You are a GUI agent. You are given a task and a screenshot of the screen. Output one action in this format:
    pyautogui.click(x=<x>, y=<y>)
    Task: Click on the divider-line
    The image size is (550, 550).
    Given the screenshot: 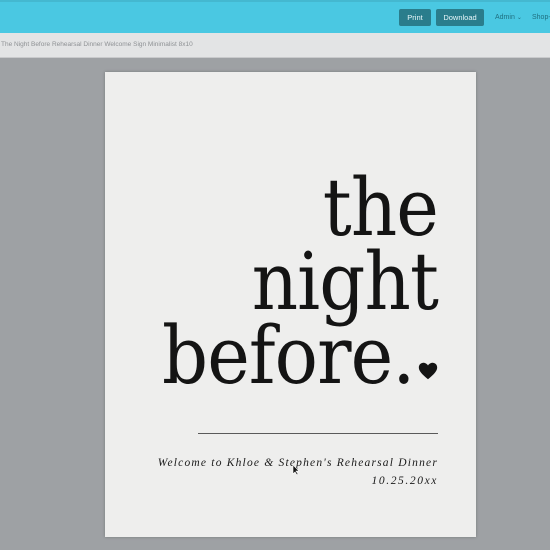 What is the action you would take?
    pyautogui.click(x=318, y=433)
    